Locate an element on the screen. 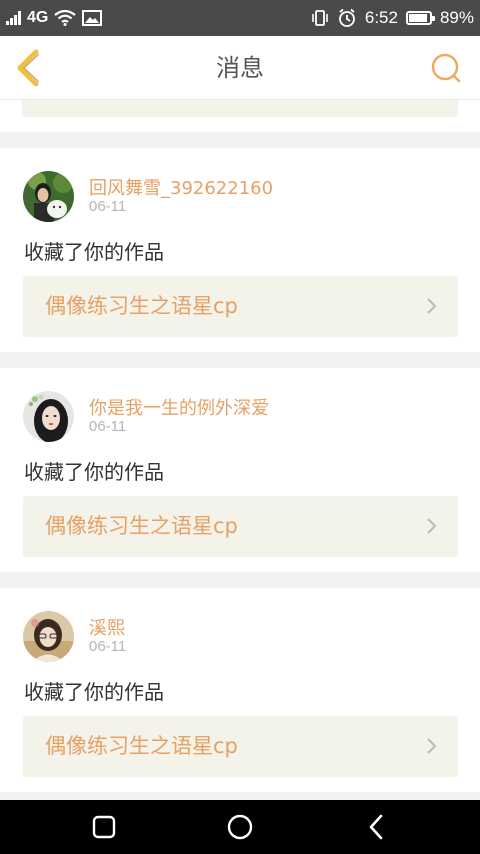 This screenshot has height=854, width=480. network-type: 4G is located at coordinates (38, 17).